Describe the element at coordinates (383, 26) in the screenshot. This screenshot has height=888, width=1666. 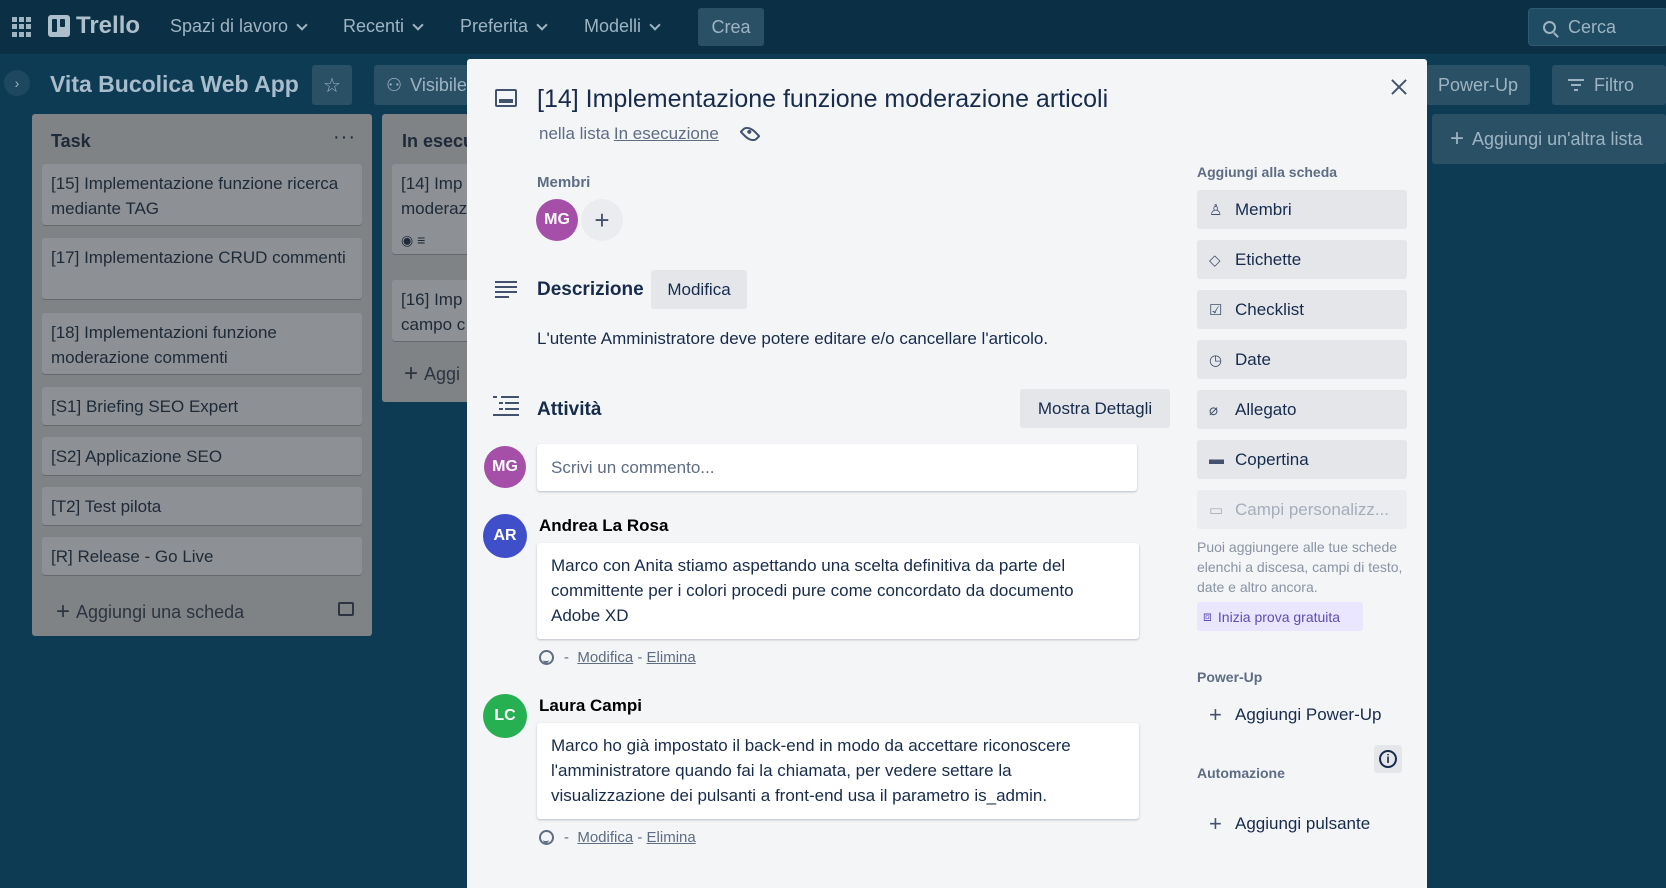
I see `nav-recent: Recenti` at that location.